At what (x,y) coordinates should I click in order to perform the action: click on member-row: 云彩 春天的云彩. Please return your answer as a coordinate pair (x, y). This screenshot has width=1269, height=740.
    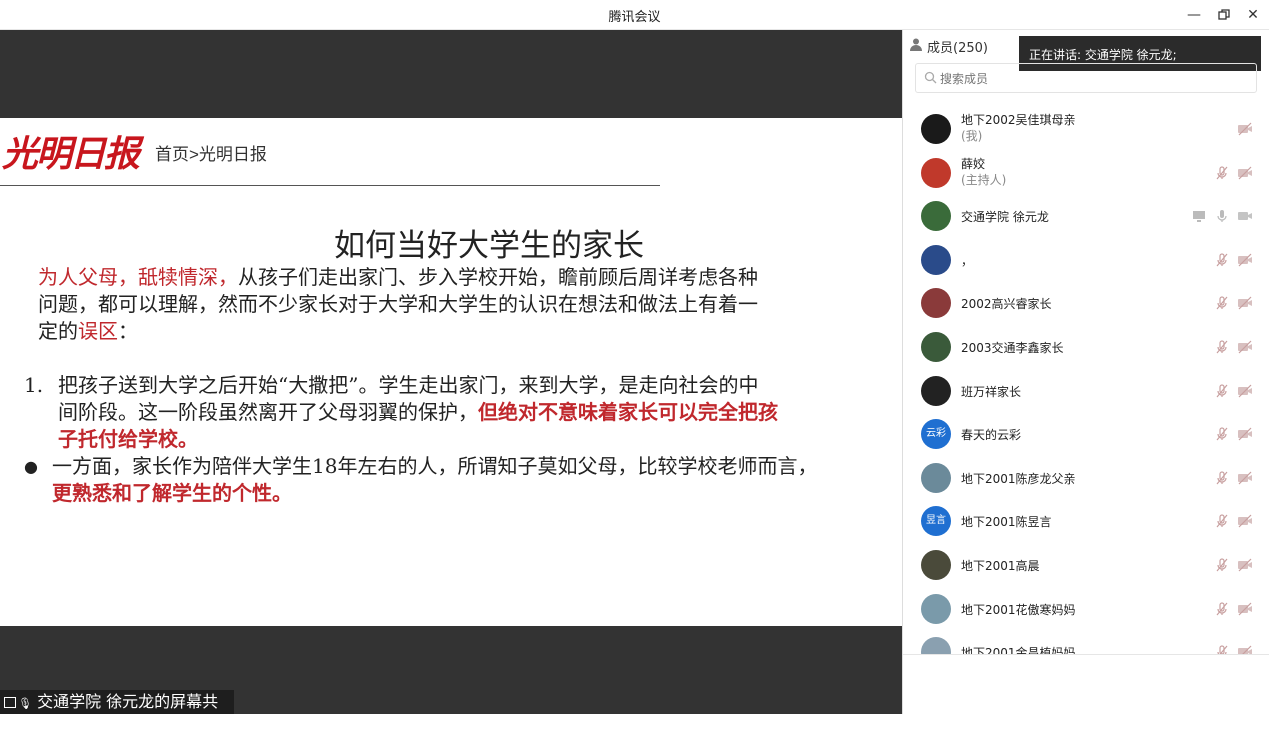
    Looking at the image, I should click on (1086, 434).